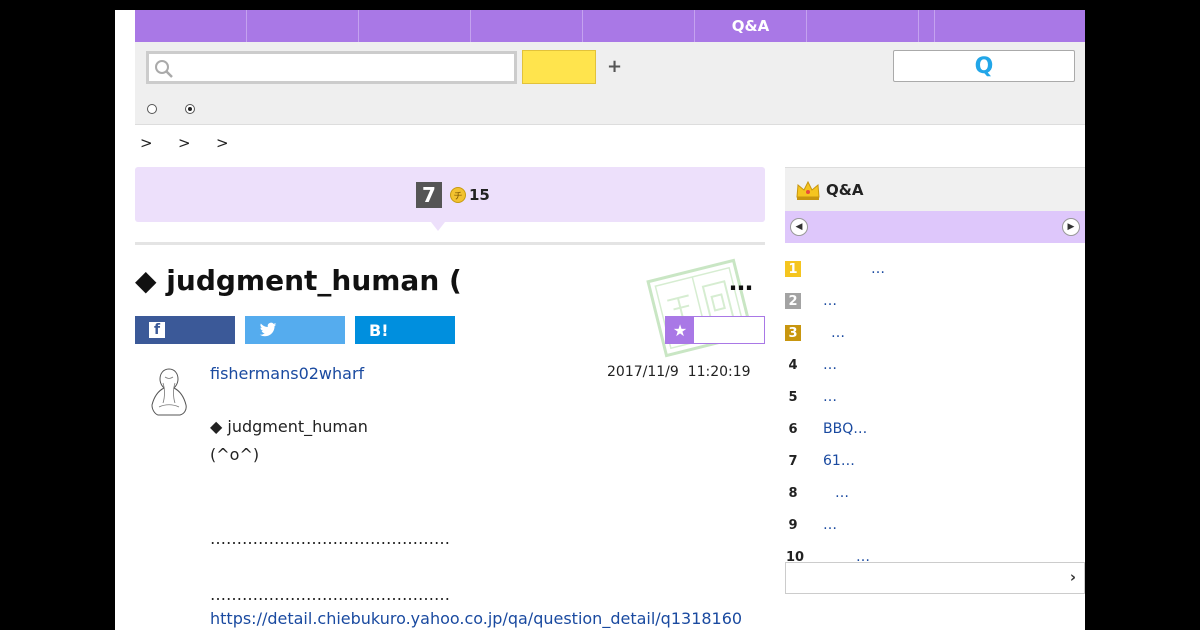  Describe the element at coordinates (185, 330) in the screenshot. I see `facebook-share-button: f` at that location.